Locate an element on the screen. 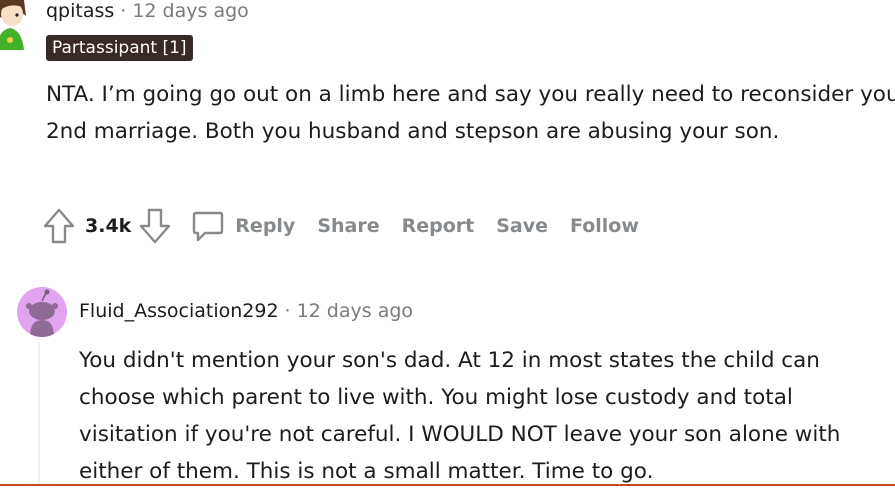  reply-button: Reply is located at coordinates (243, 226).